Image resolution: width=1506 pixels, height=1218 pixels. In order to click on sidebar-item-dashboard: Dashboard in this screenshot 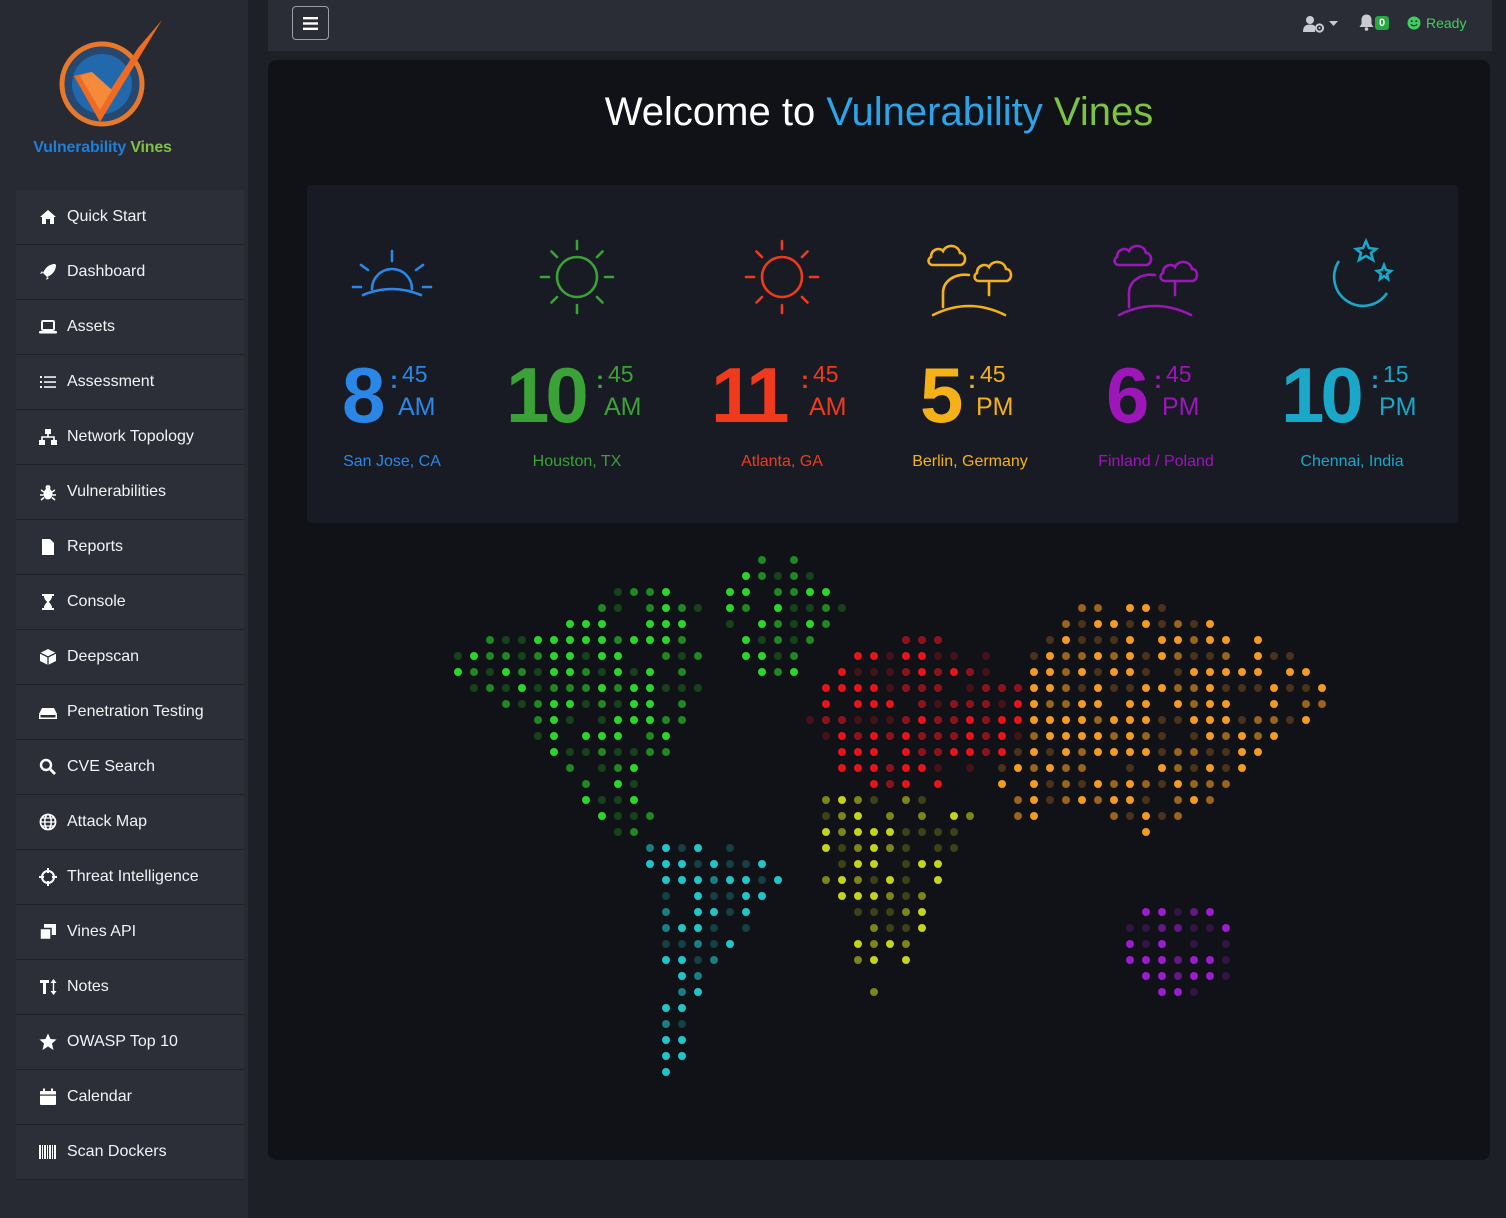, I will do `click(130, 272)`.